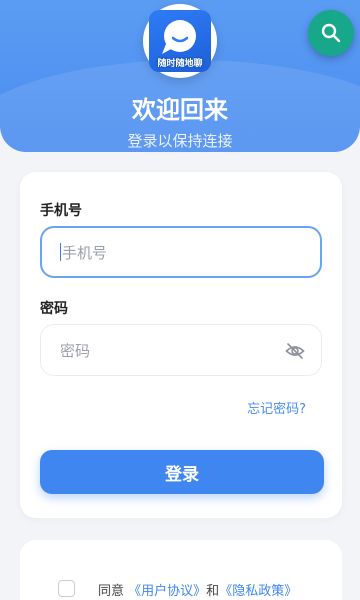 The height and width of the screenshot is (600, 360). Describe the element at coordinates (276, 407) in the screenshot. I see `forgot-password-link: 忘记密码?` at that location.